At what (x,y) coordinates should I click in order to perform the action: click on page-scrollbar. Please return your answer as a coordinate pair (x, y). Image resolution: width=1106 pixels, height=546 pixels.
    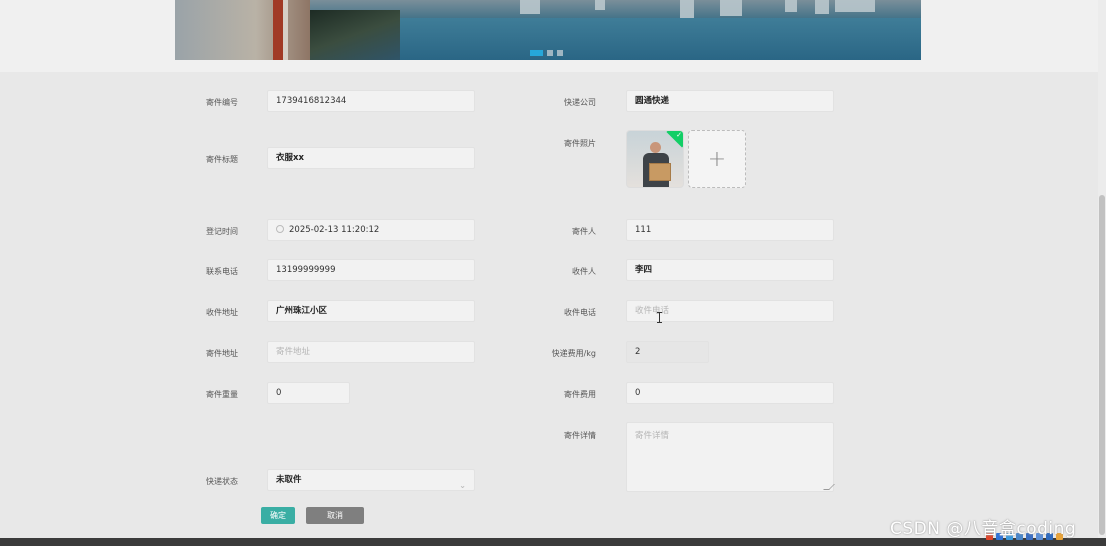
    Looking at the image, I should click on (1102, 273).